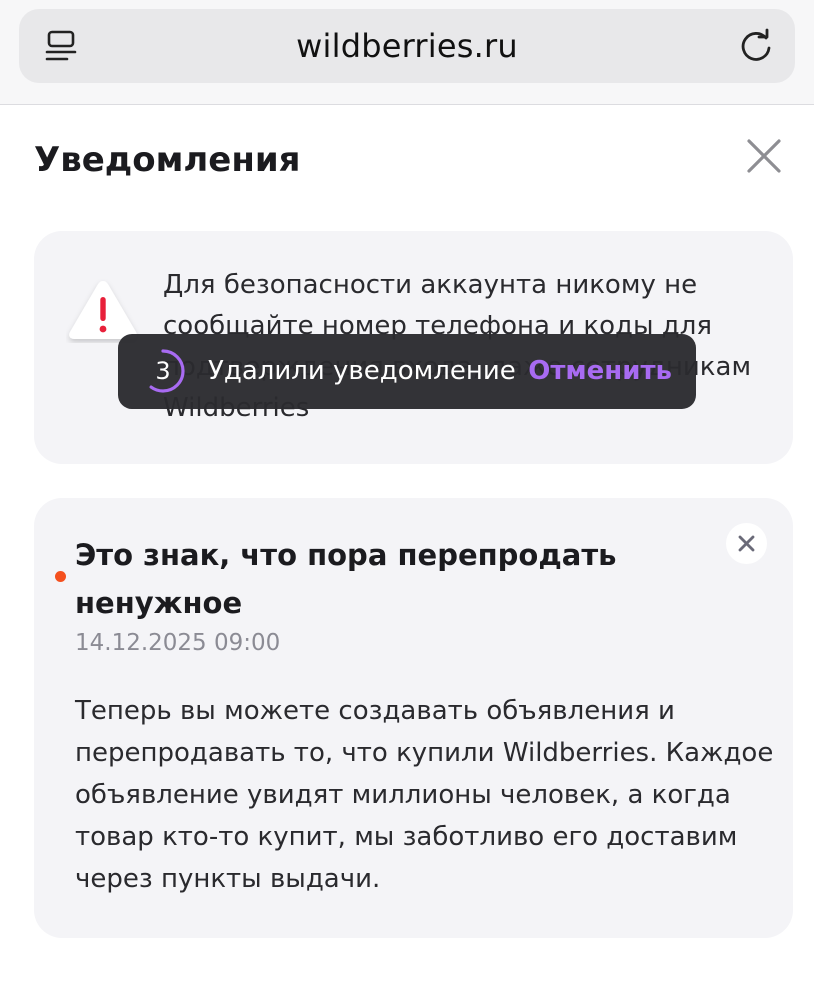  I want to click on url-text: wildberries.ru, so click(407, 46).